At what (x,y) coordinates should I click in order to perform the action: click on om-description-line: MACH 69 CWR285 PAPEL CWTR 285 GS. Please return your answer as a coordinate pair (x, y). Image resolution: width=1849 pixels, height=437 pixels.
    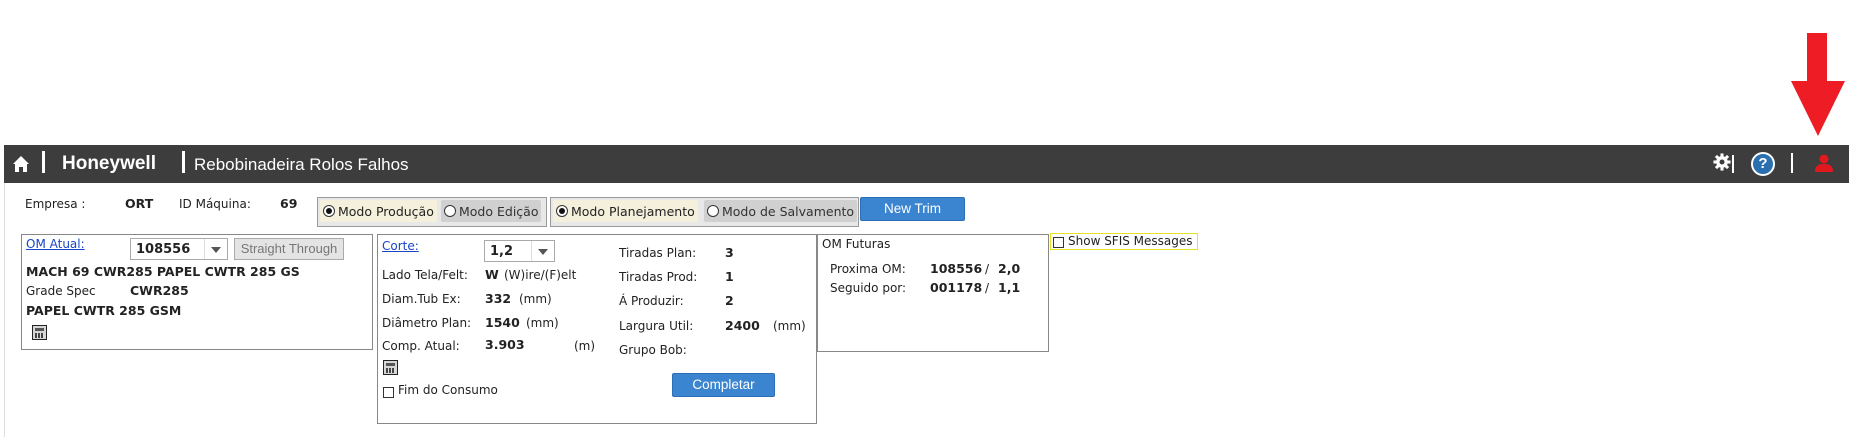
    Looking at the image, I should click on (163, 271).